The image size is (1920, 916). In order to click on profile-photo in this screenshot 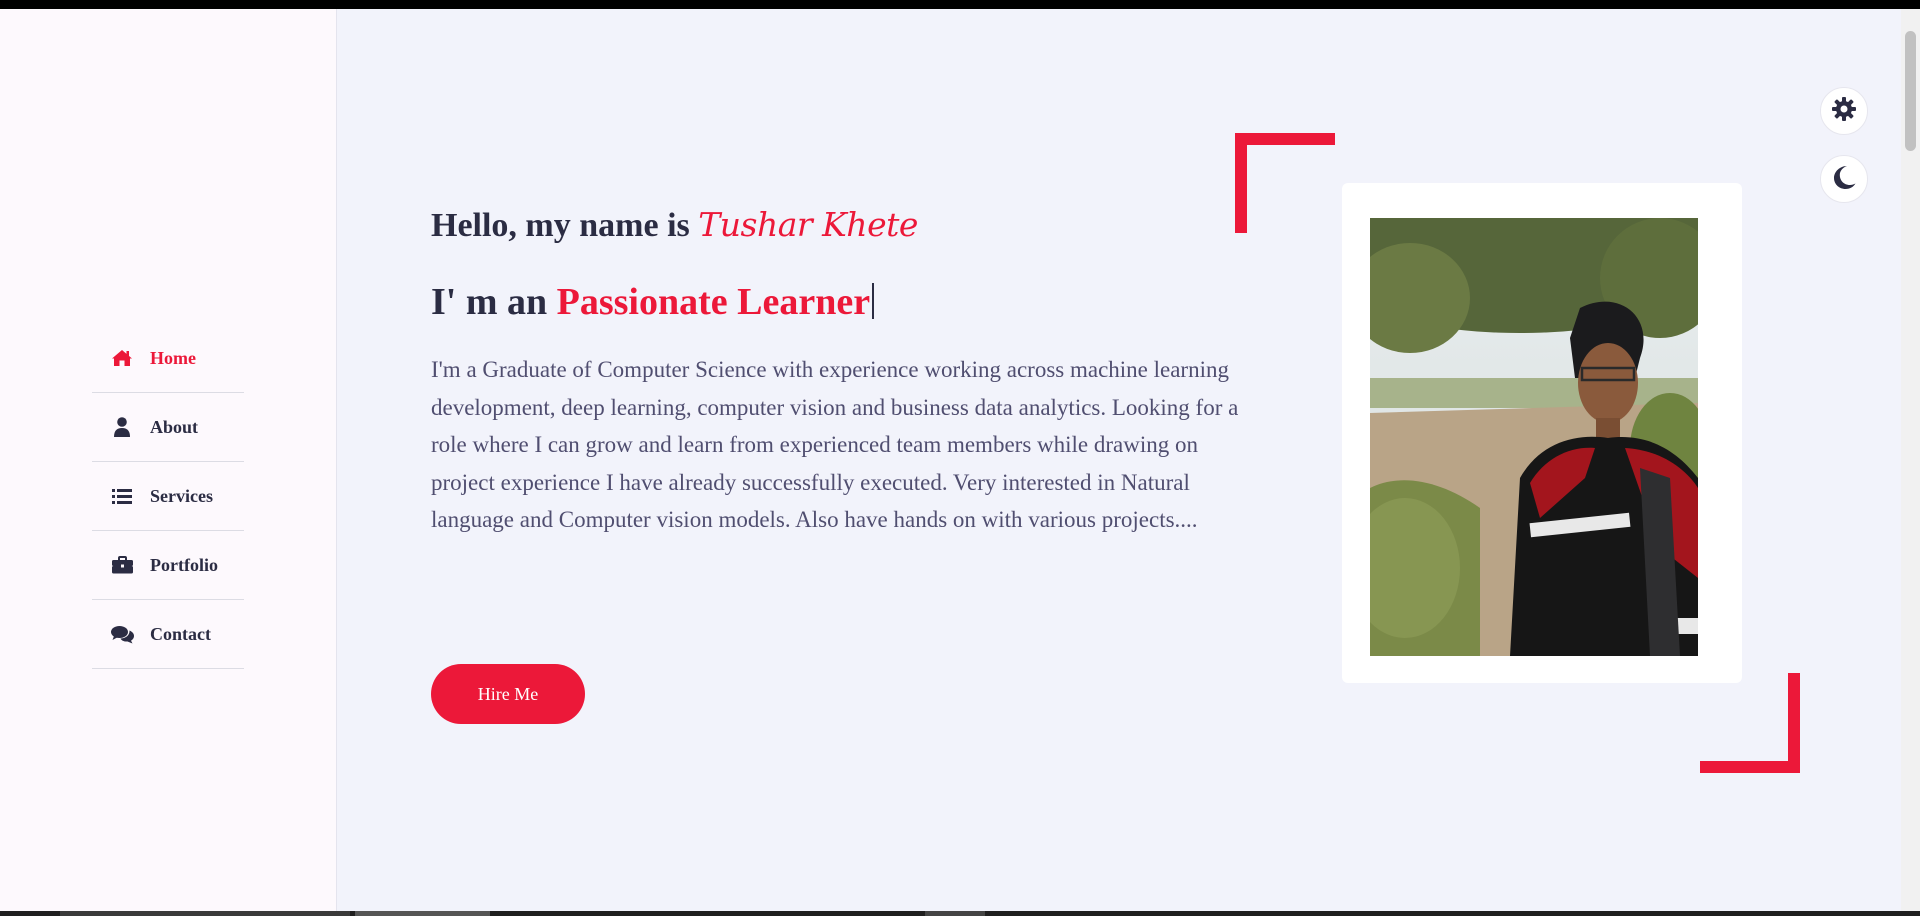, I will do `click(1534, 437)`.